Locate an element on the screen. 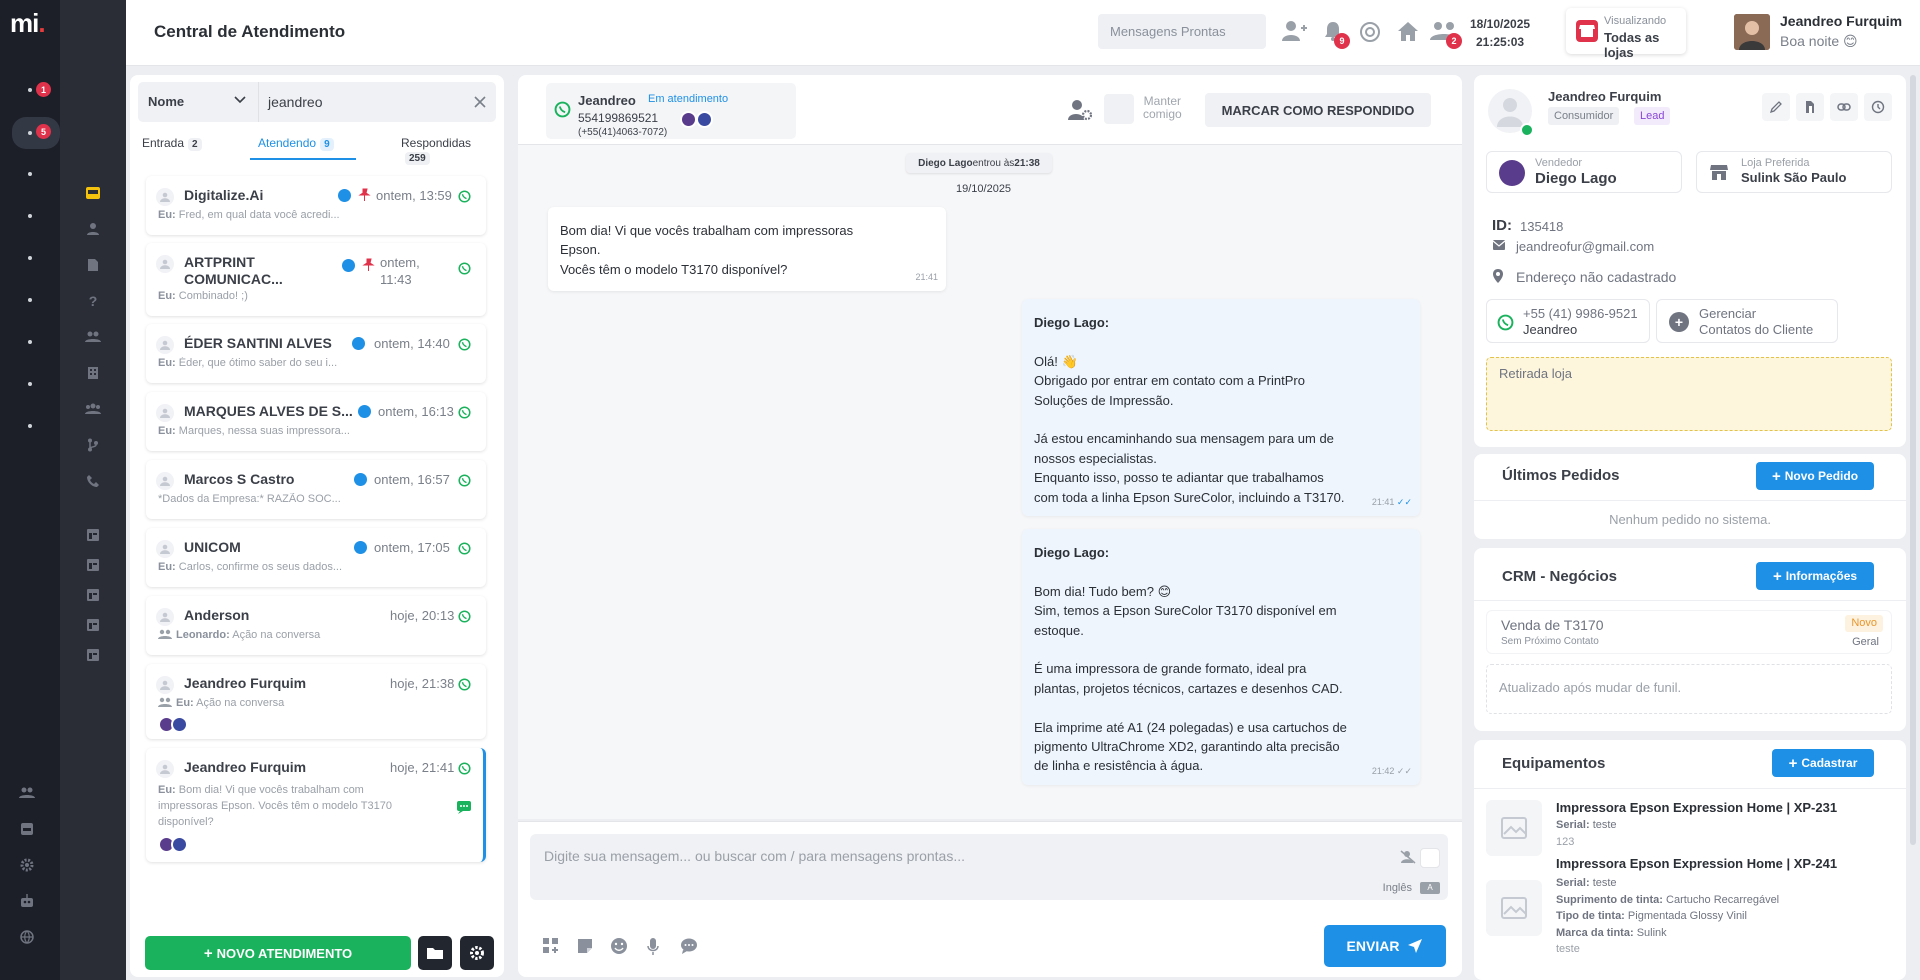 This screenshot has width=1920, height=980. globe-icon is located at coordinates (27, 937).